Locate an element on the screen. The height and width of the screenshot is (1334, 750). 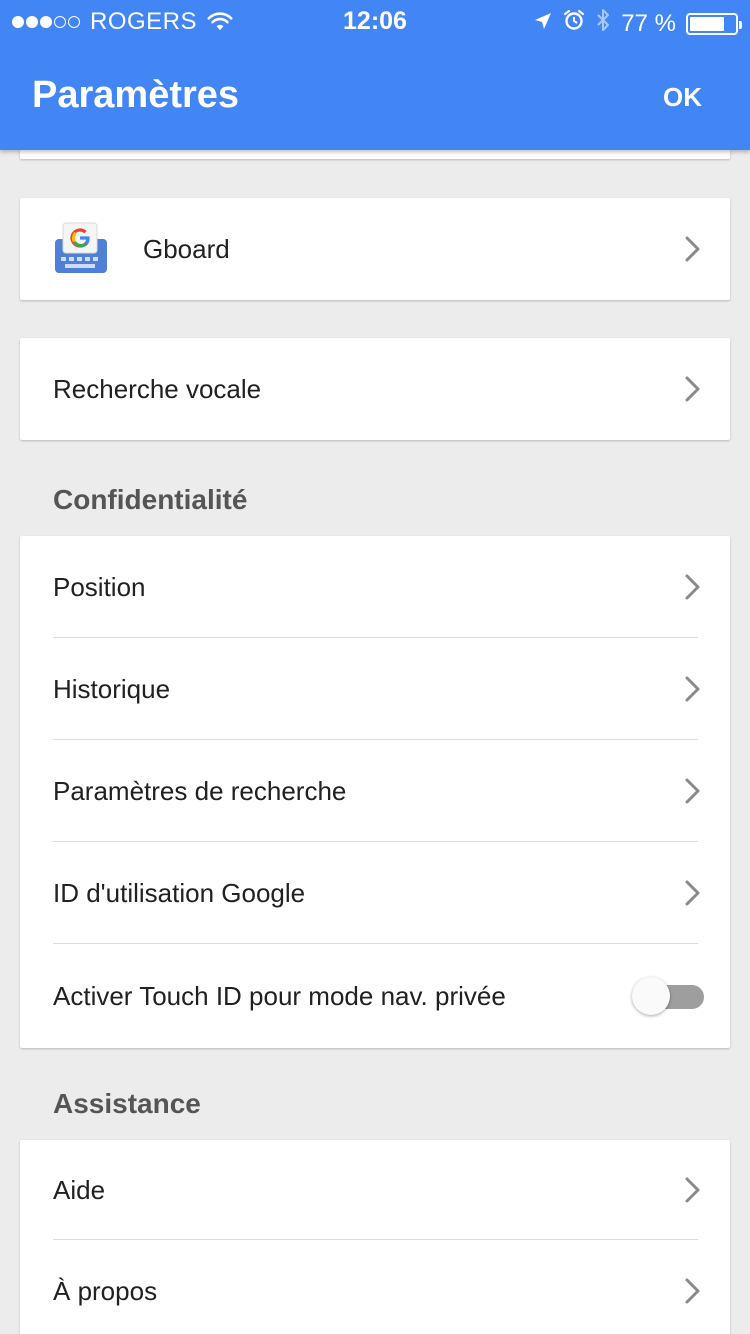
status-right: 77 % is located at coordinates (632, 23).